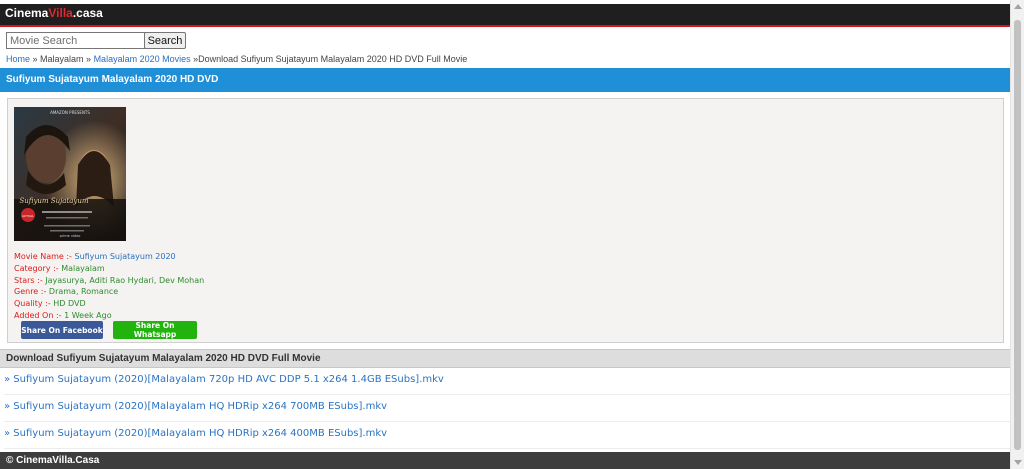 The width and height of the screenshot is (1024, 469). I want to click on breadcrumb-year: Malayalam 2020 Movies, so click(142, 59).